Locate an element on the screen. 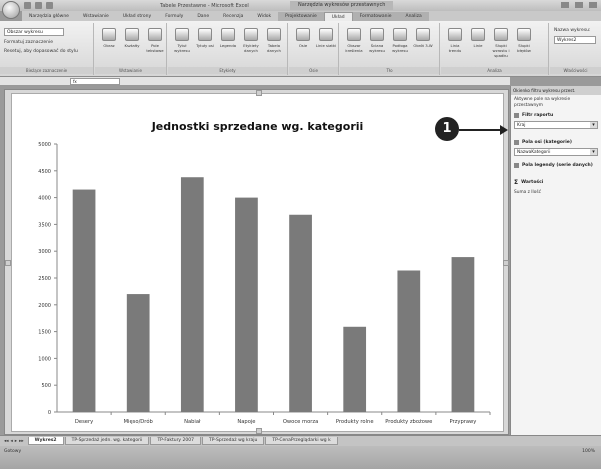 Image resolution: width=601 pixels, height=469 pixels. sigma-icon: Σ is located at coordinates (516, 182).